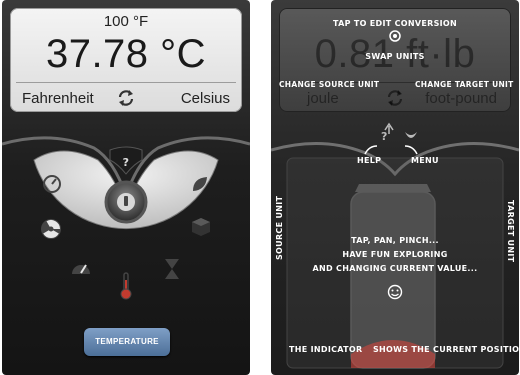 Image resolution: width=520 pixels, height=375 pixels. Describe the element at coordinates (323, 98) in the screenshot. I see `source-unit-selector: joule` at that location.